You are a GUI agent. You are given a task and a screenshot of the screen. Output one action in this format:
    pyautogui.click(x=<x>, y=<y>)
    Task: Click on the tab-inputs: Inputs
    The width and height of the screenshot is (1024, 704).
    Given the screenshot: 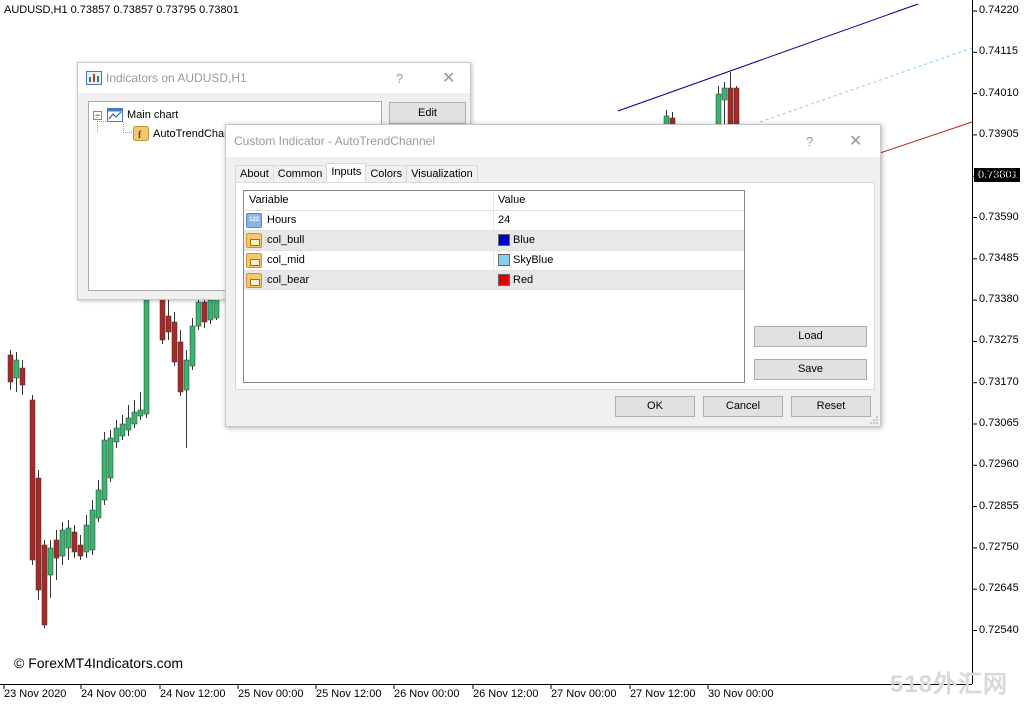 What is the action you would take?
    pyautogui.click(x=346, y=173)
    